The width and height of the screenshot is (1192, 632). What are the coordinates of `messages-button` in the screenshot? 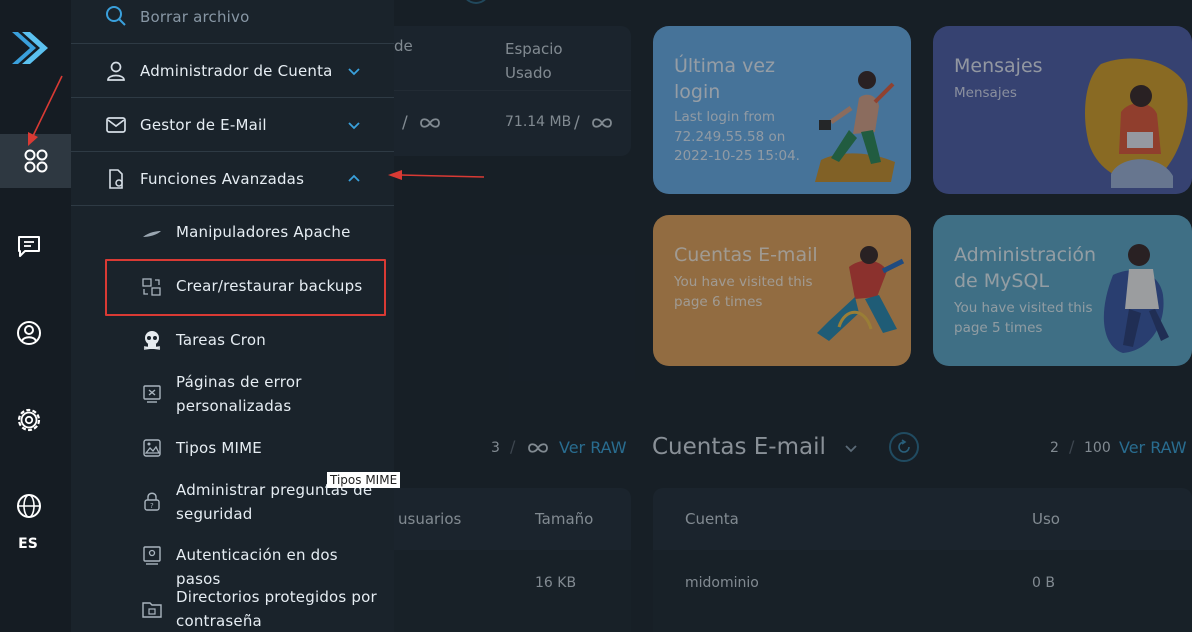 It's located at (32, 246).